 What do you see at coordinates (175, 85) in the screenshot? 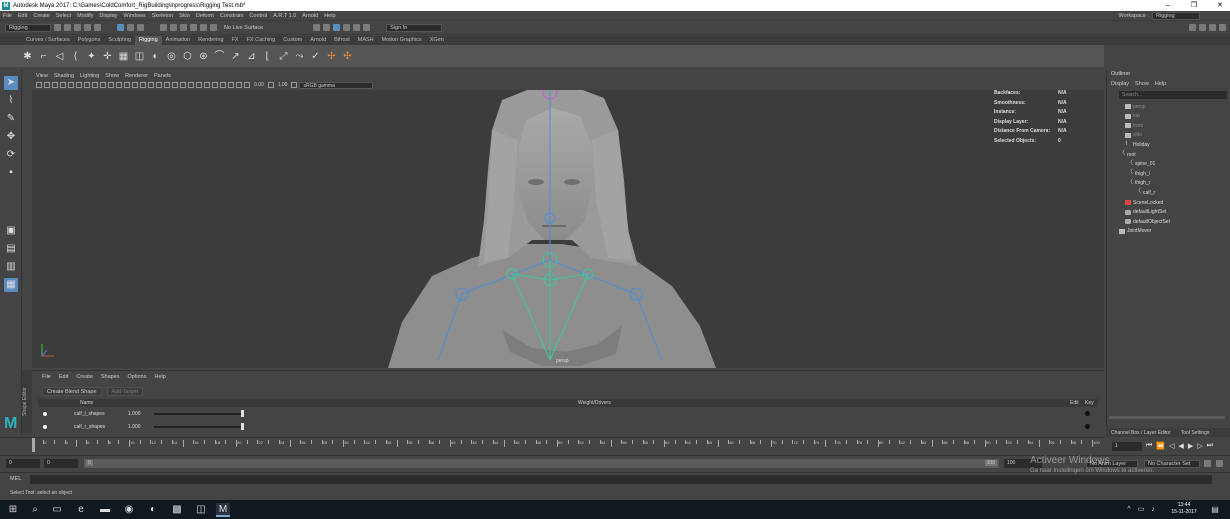
I see `shadows-icon` at bounding box center [175, 85].